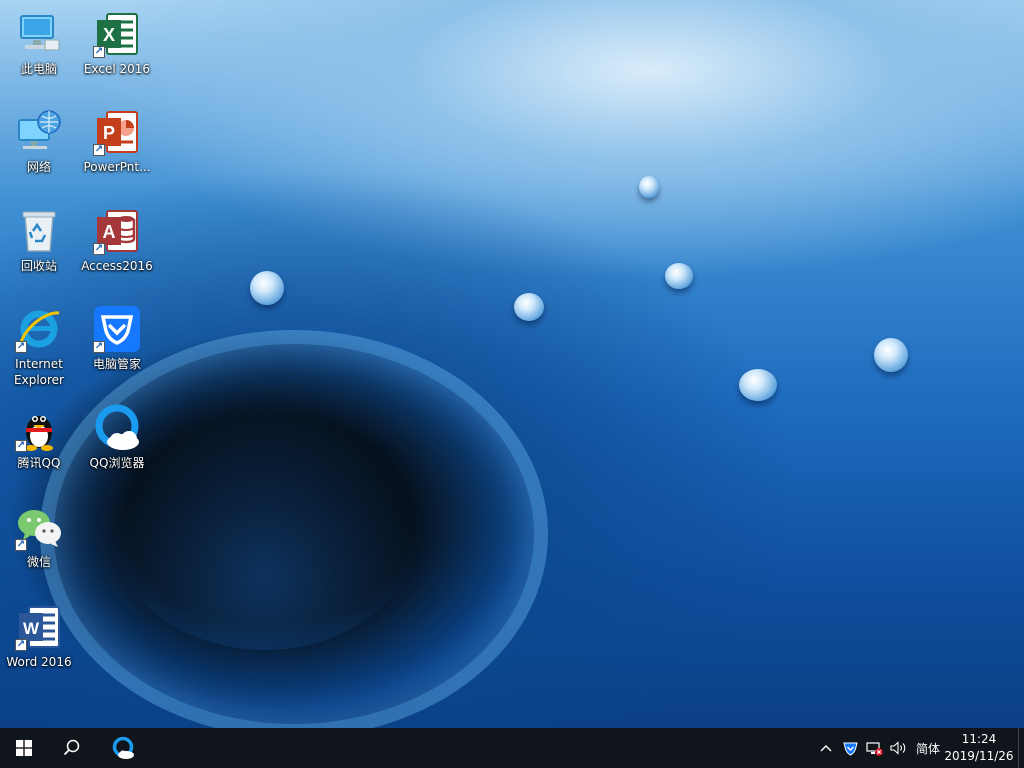  What do you see at coordinates (117, 69) in the screenshot?
I see `desktop-icon-label: Excel 2016` at bounding box center [117, 69].